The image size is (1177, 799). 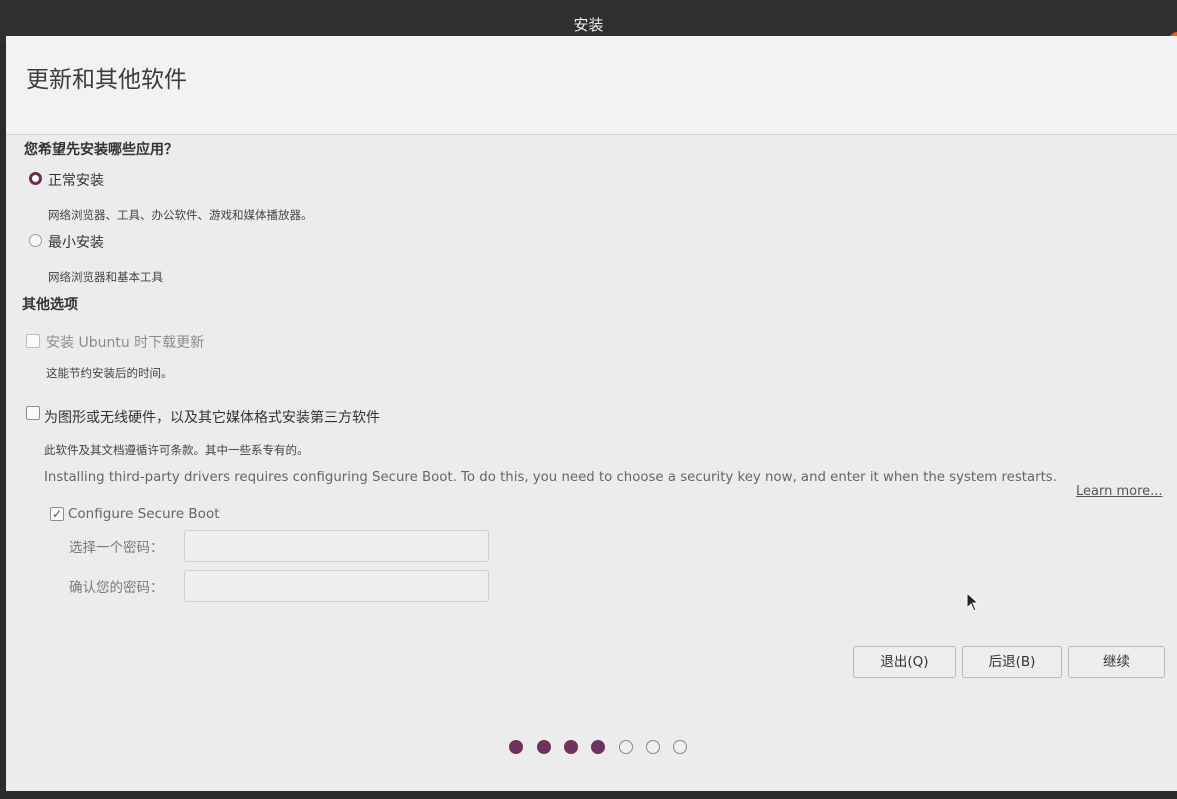 What do you see at coordinates (35, 178) in the screenshot?
I see `radio-normal-install` at bounding box center [35, 178].